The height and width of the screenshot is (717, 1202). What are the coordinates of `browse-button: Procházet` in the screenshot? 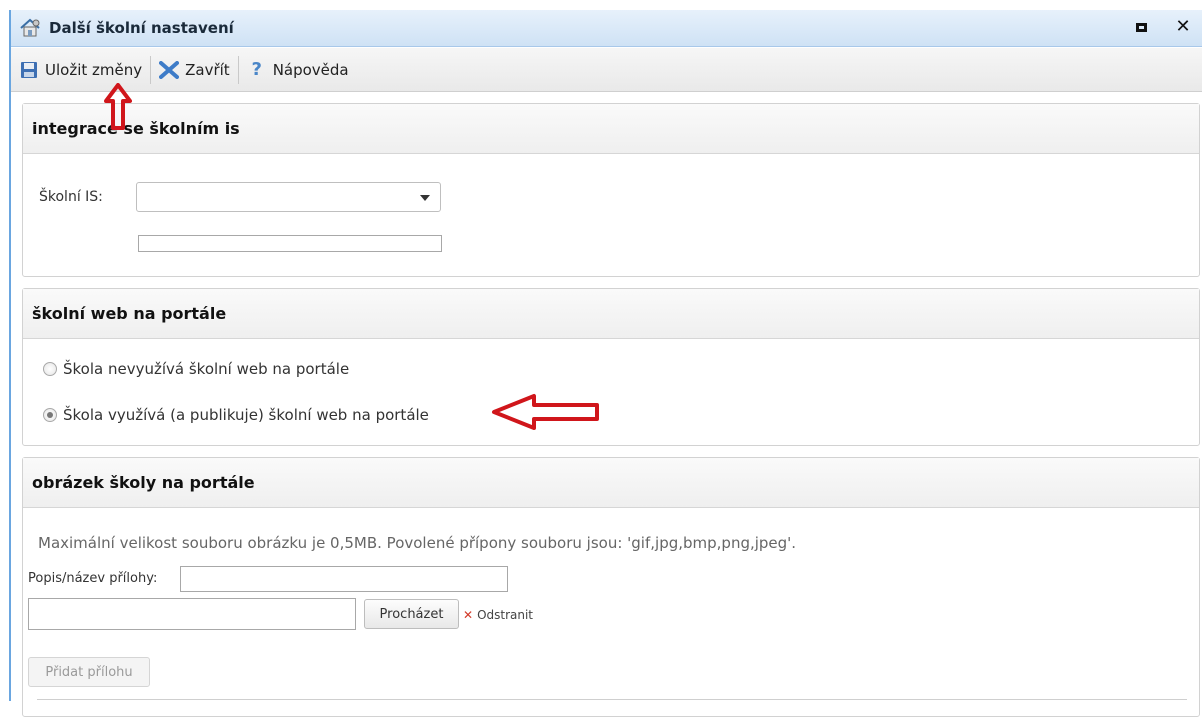 It's located at (411, 614).